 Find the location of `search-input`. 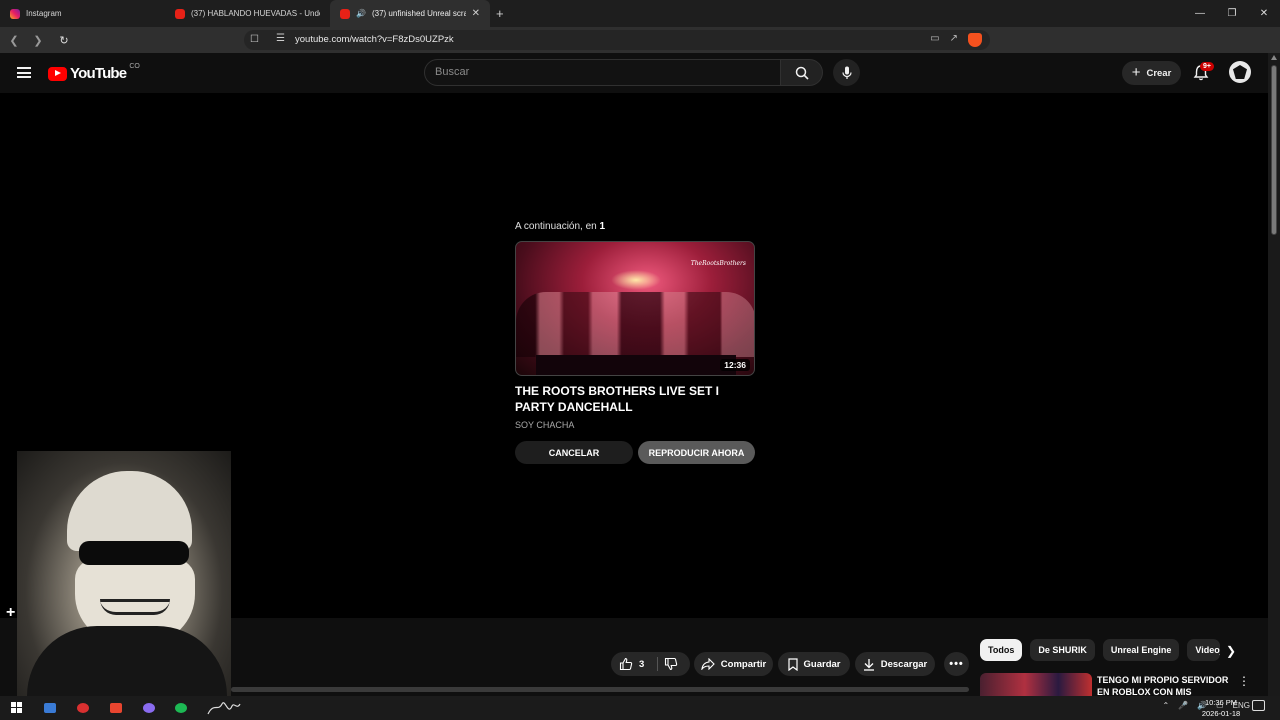

search-input is located at coordinates (600, 72).